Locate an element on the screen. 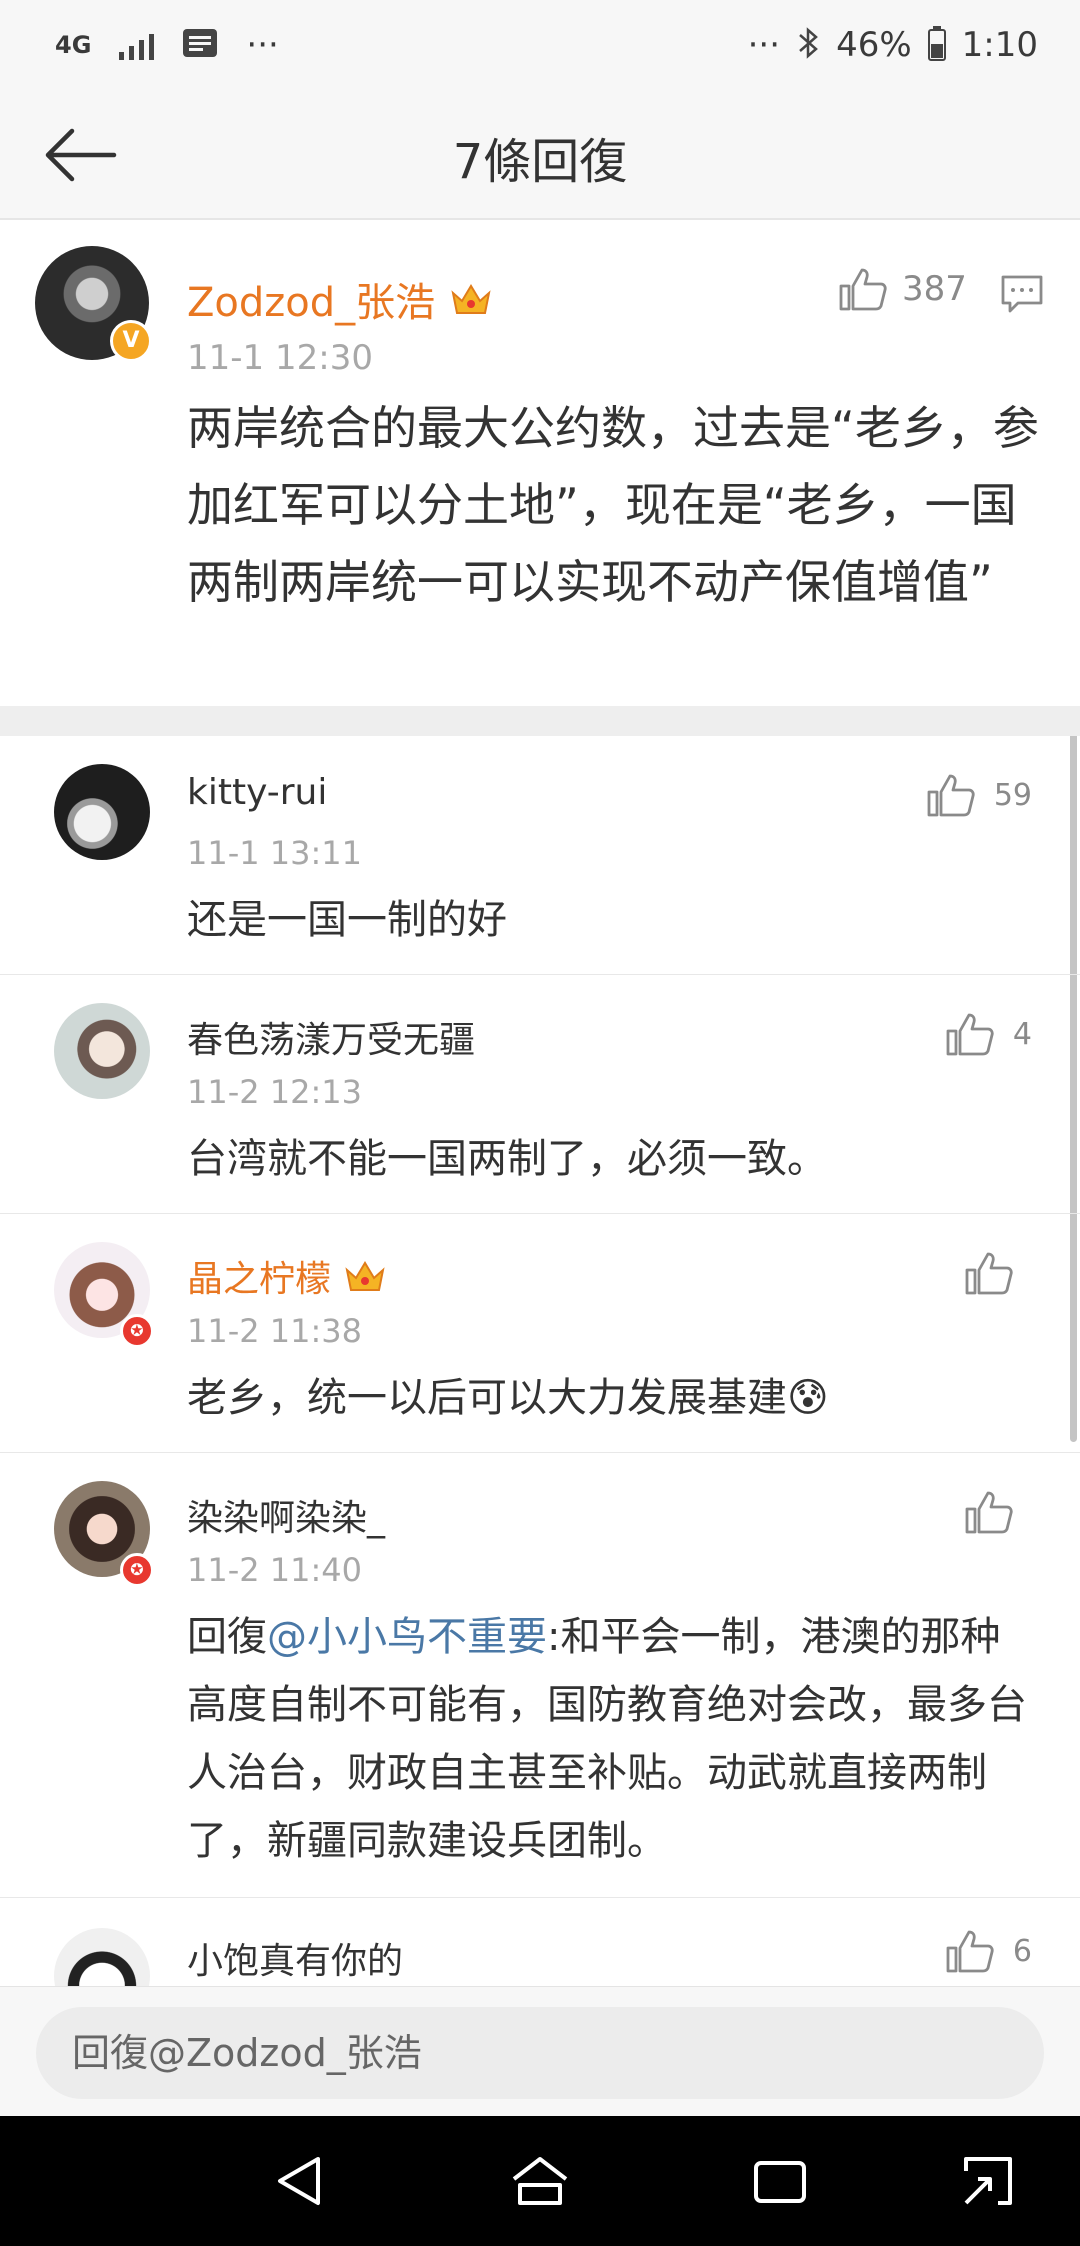 The width and height of the screenshot is (1080, 2246). reply-bar is located at coordinates (540, 2051).